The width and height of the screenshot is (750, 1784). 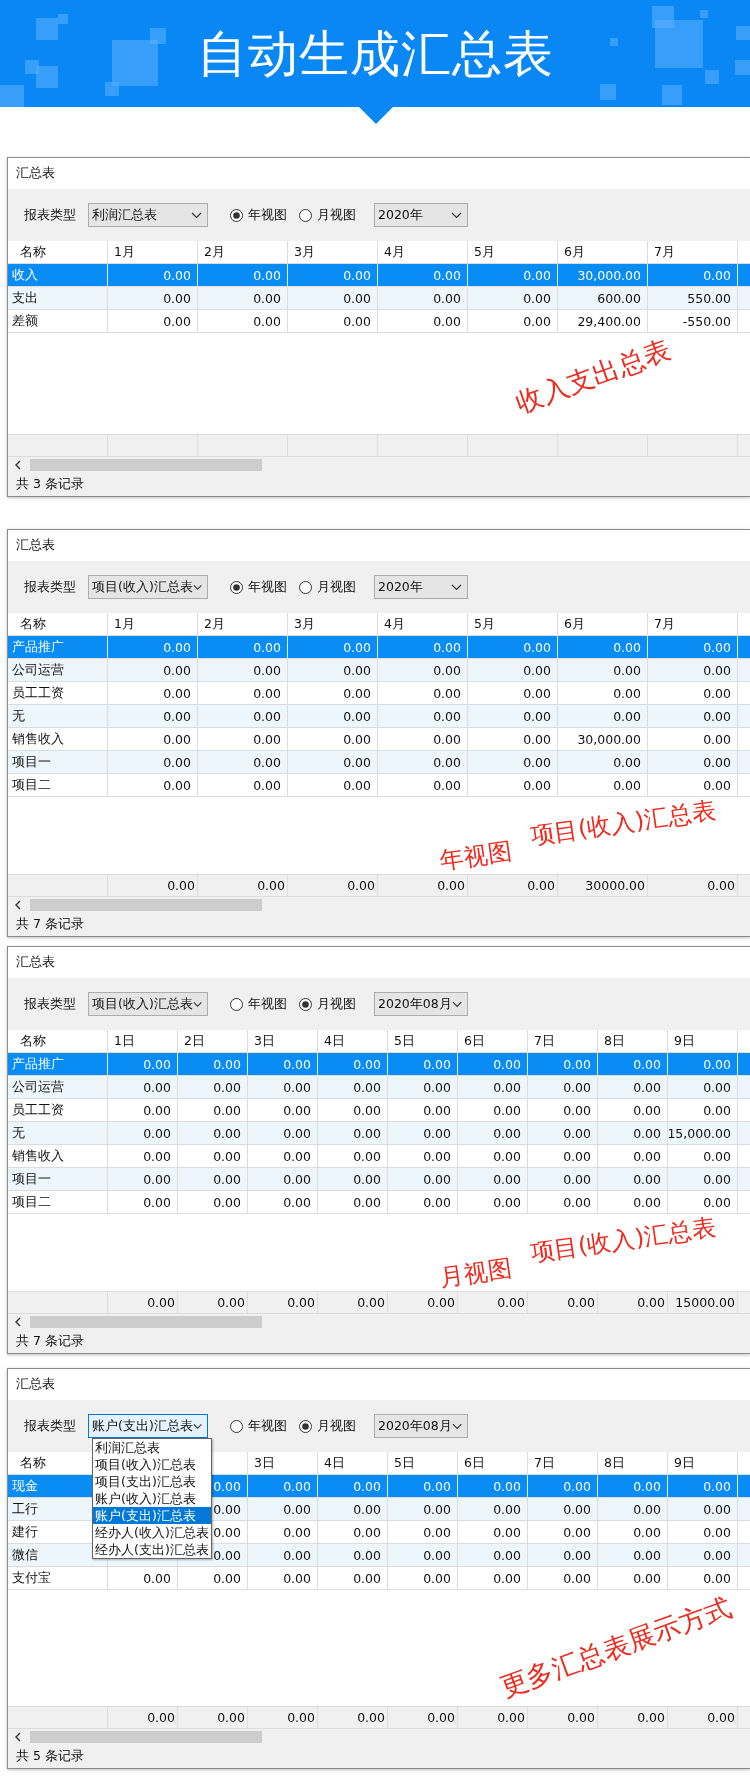 I want to click on annotation-text: 月视图, so click(x=476, y=1273).